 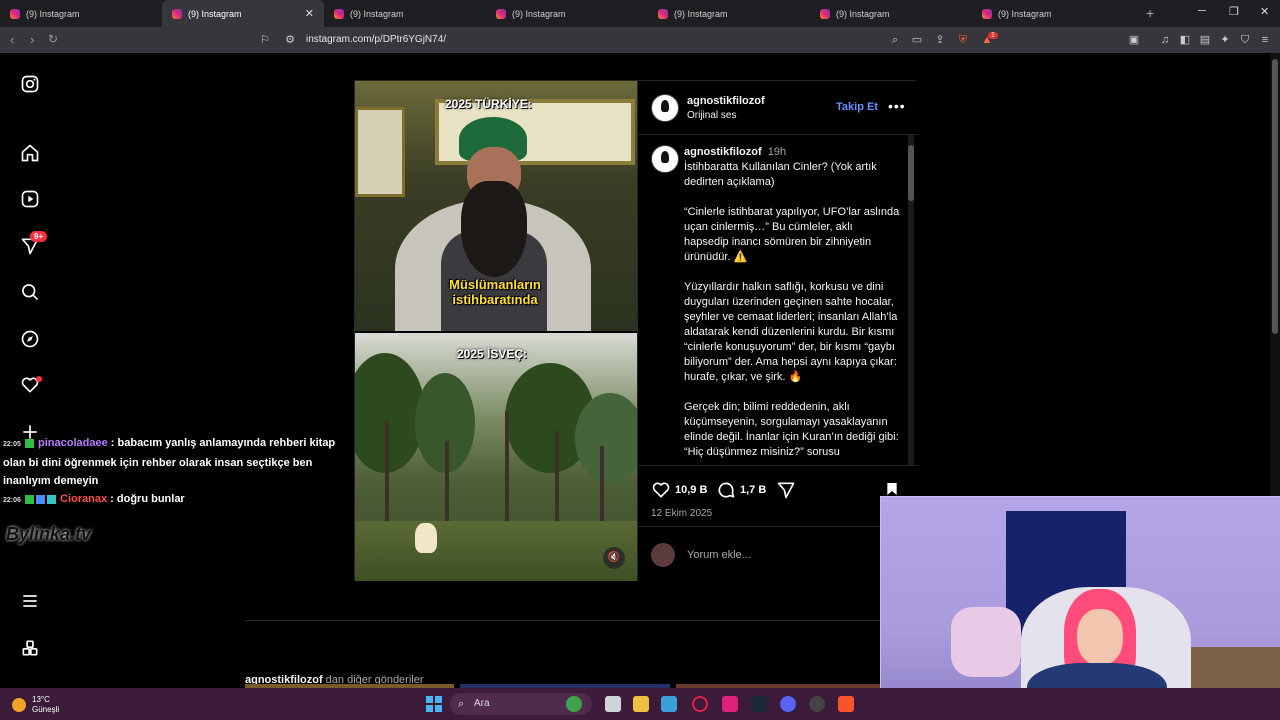 I want to click on video-frame-bottom: 2025 İSVEÇ: 🔇, so click(x=496, y=457).